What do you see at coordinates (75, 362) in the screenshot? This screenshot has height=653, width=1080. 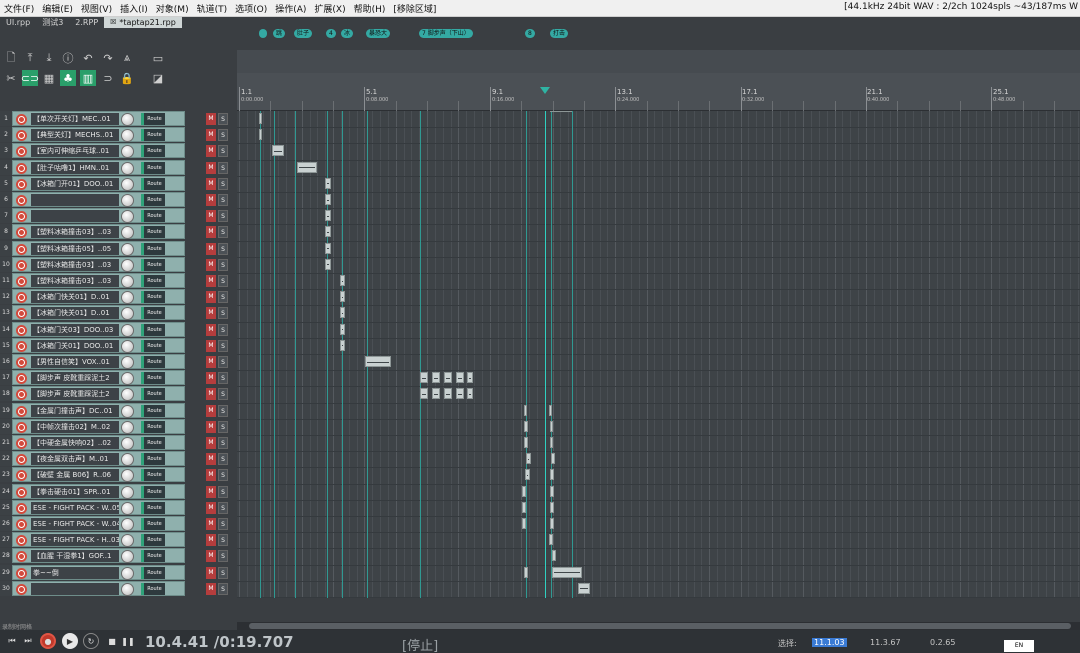 I see `track-name: 【男性自信笑】VOX..01` at bounding box center [75, 362].